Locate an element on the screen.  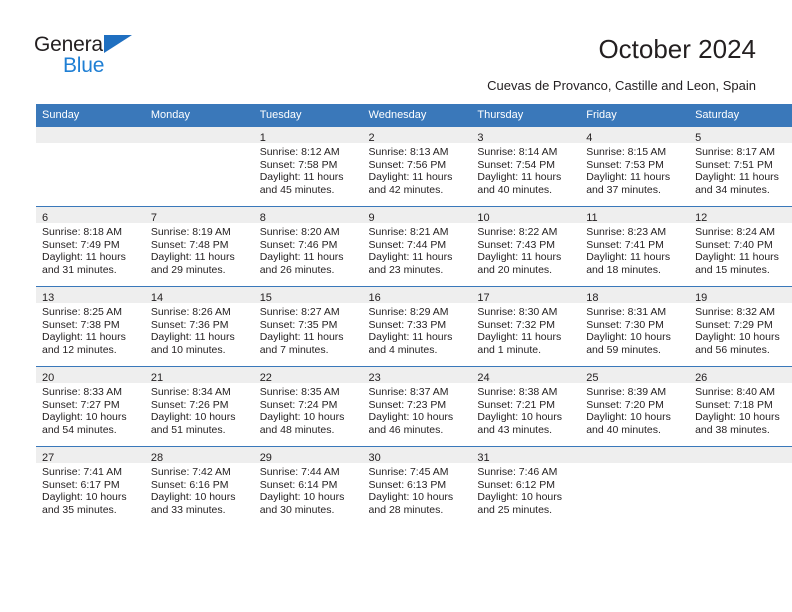
day-info-sunset: Sunset: 7:54 PM is located at coordinates (516, 164).